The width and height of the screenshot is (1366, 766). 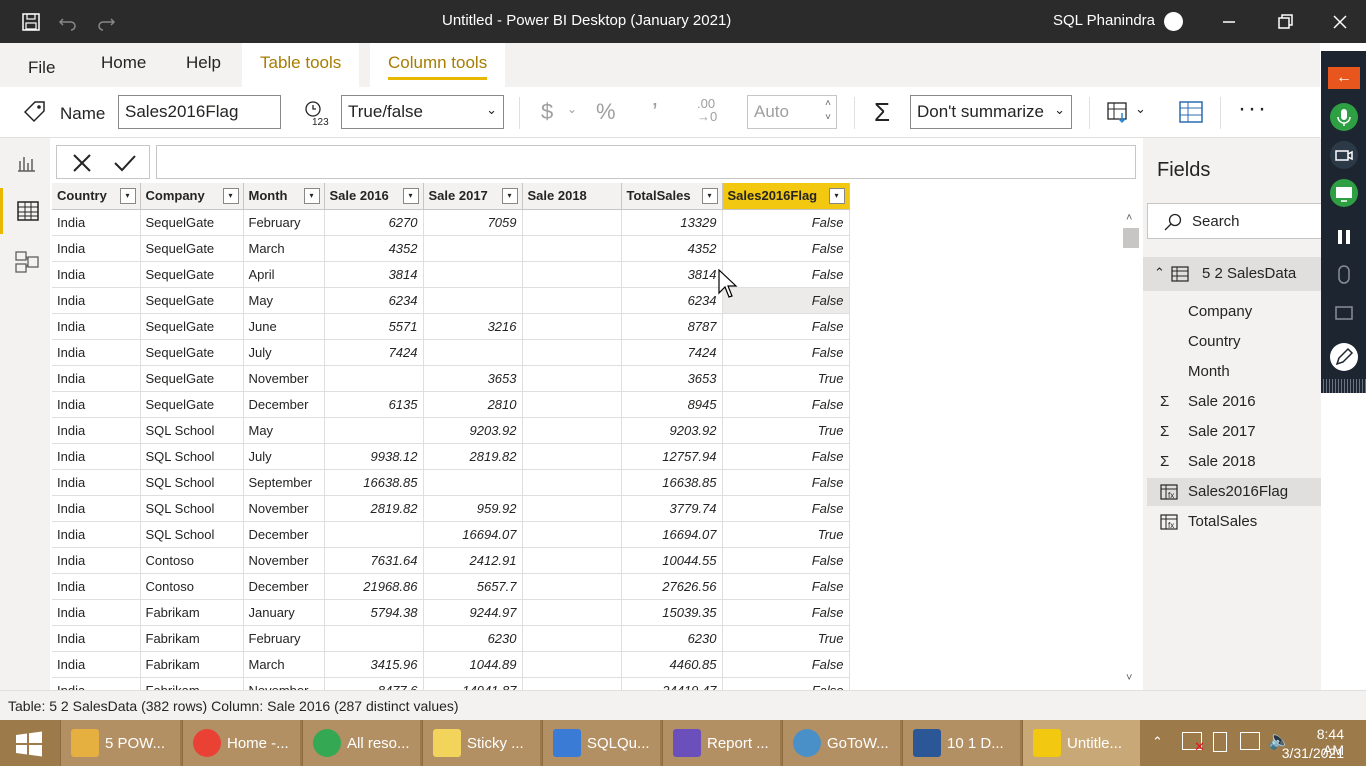 What do you see at coordinates (1238, 491) in the screenshot?
I see `field-sales2016flag: Sales2016Flag` at bounding box center [1238, 491].